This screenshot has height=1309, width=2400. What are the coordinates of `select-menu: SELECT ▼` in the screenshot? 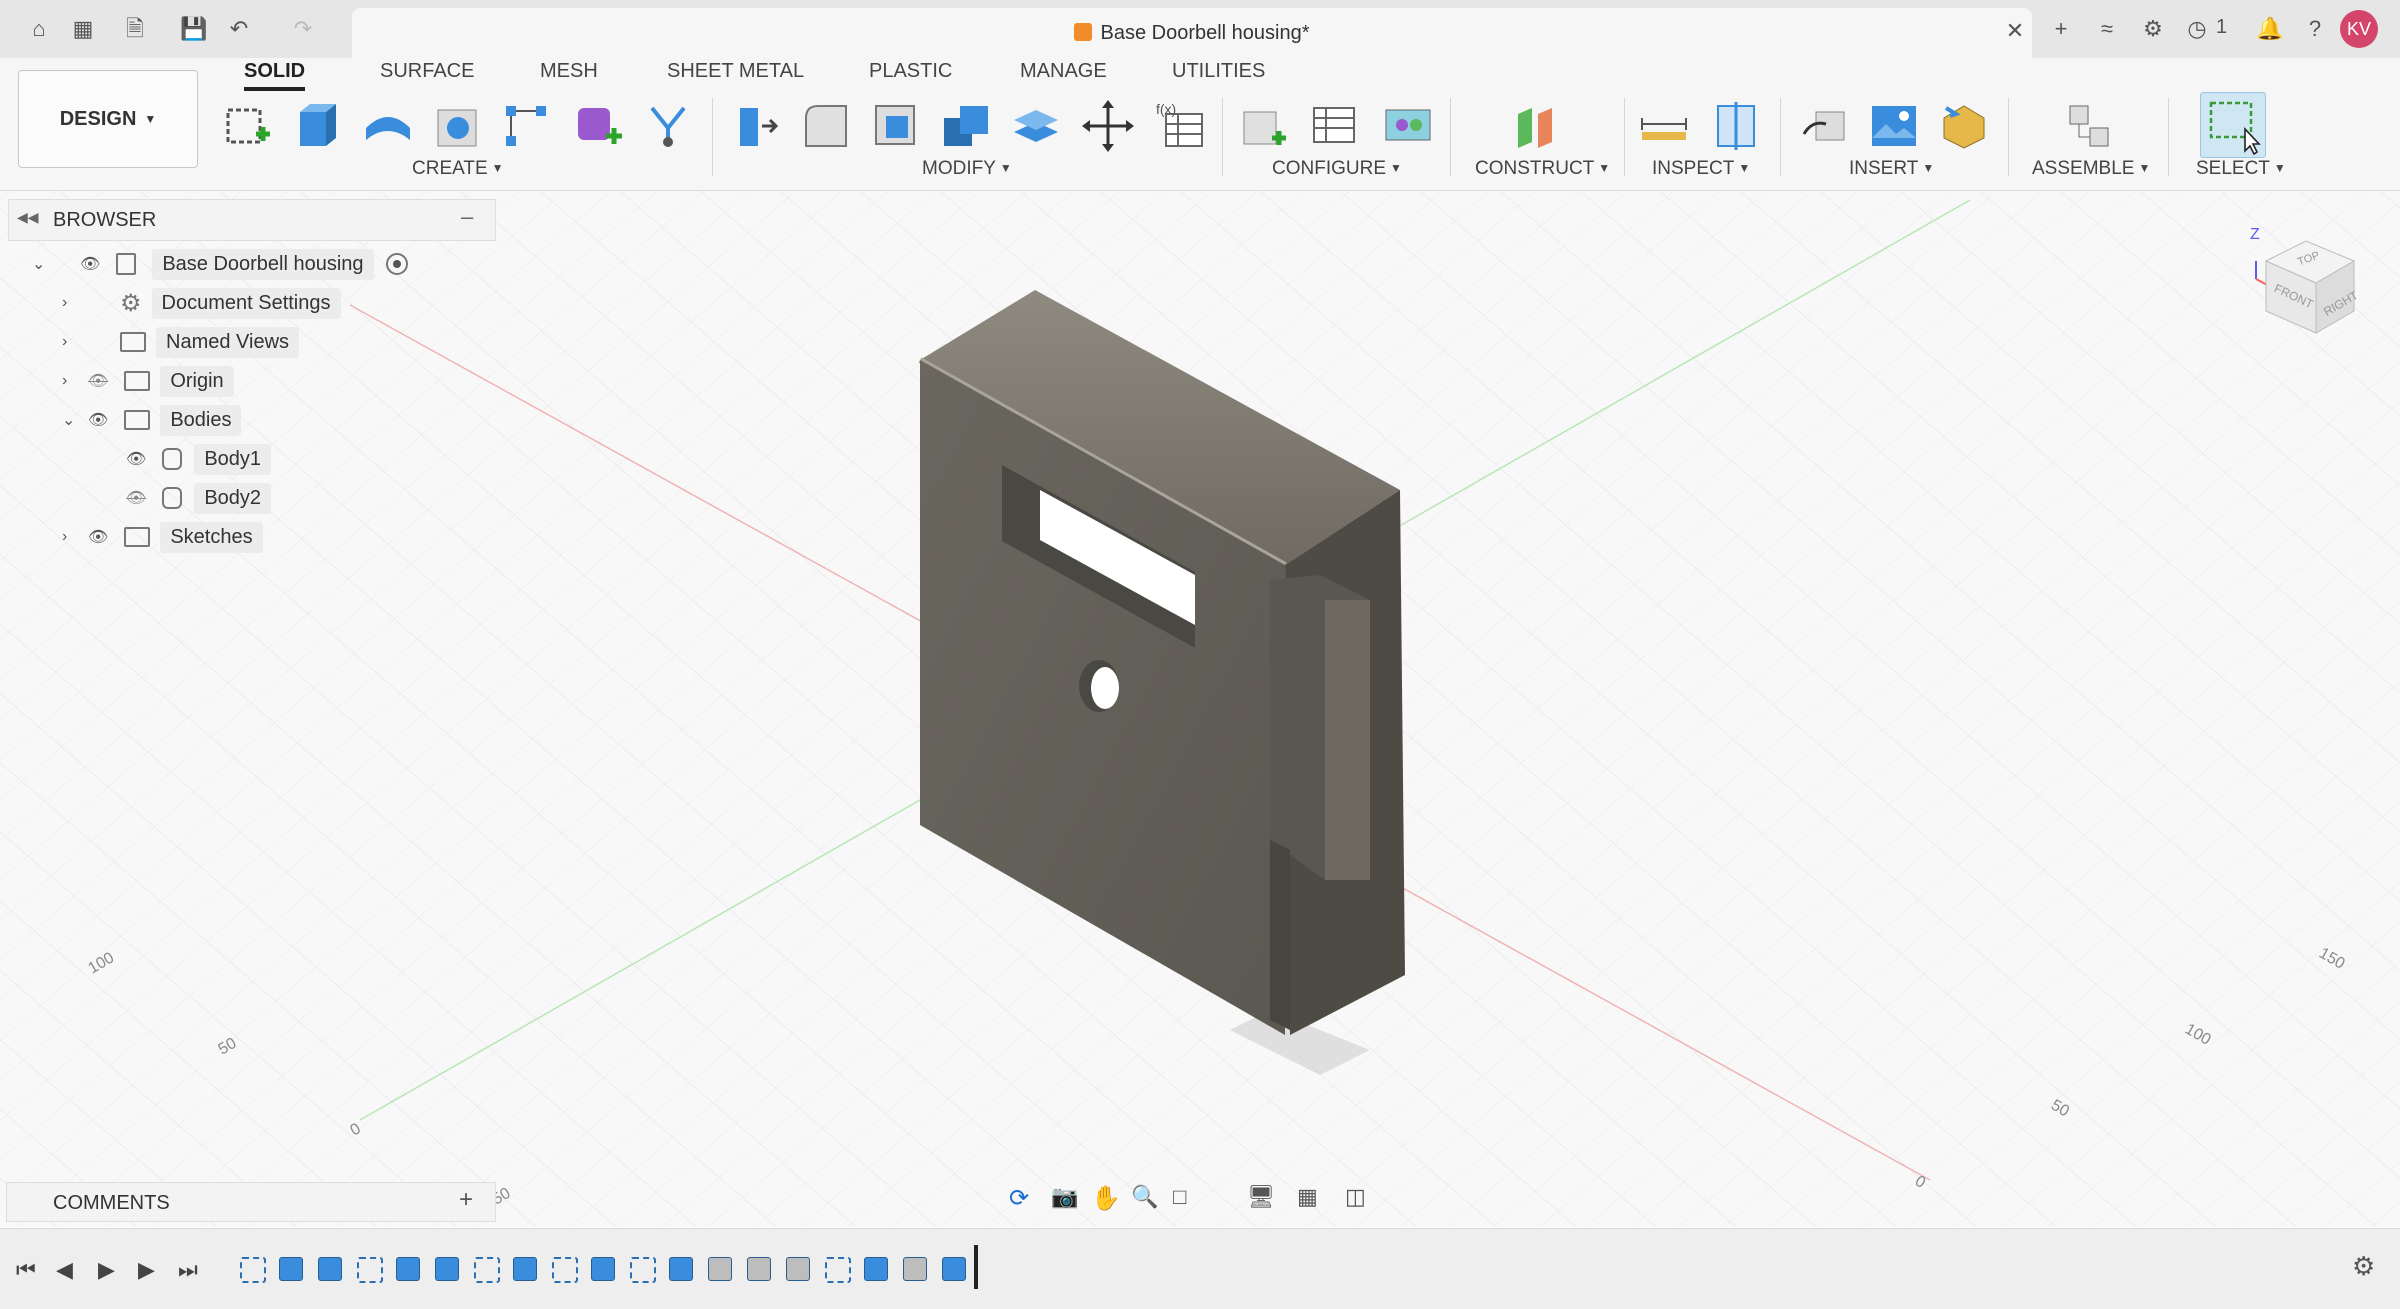 It's located at (2241, 169).